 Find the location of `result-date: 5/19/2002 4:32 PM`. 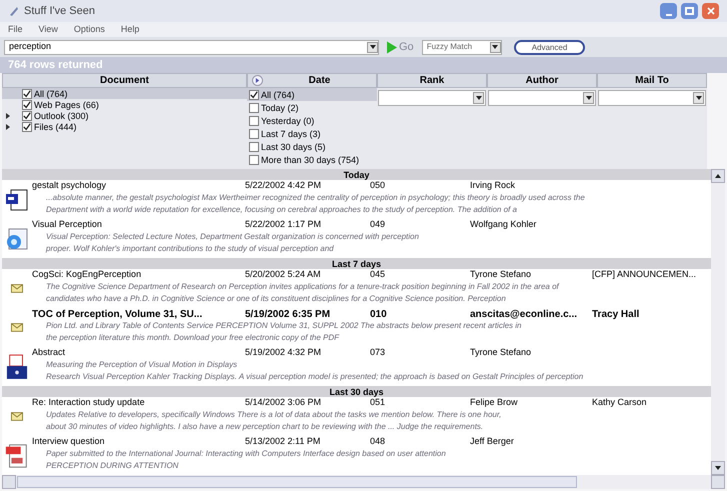

result-date: 5/19/2002 4:32 PM is located at coordinates (283, 353).